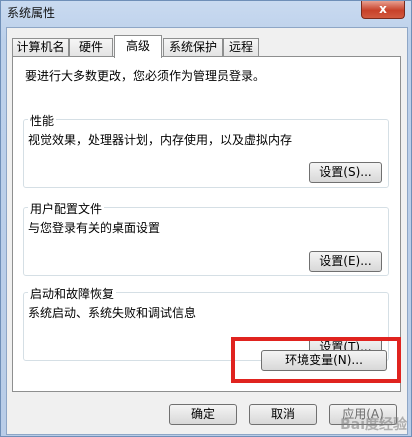 The height and width of the screenshot is (437, 412). What do you see at coordinates (193, 47) in the screenshot?
I see `tab-system-protection: 系统保护` at bounding box center [193, 47].